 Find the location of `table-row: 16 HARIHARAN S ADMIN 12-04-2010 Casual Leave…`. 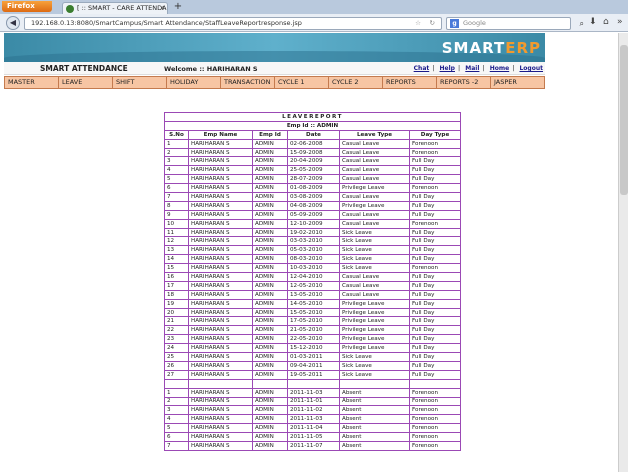

table-row: 16 HARIHARAN S ADMIN 12-04-2010 Casual Leave… is located at coordinates (313, 277).